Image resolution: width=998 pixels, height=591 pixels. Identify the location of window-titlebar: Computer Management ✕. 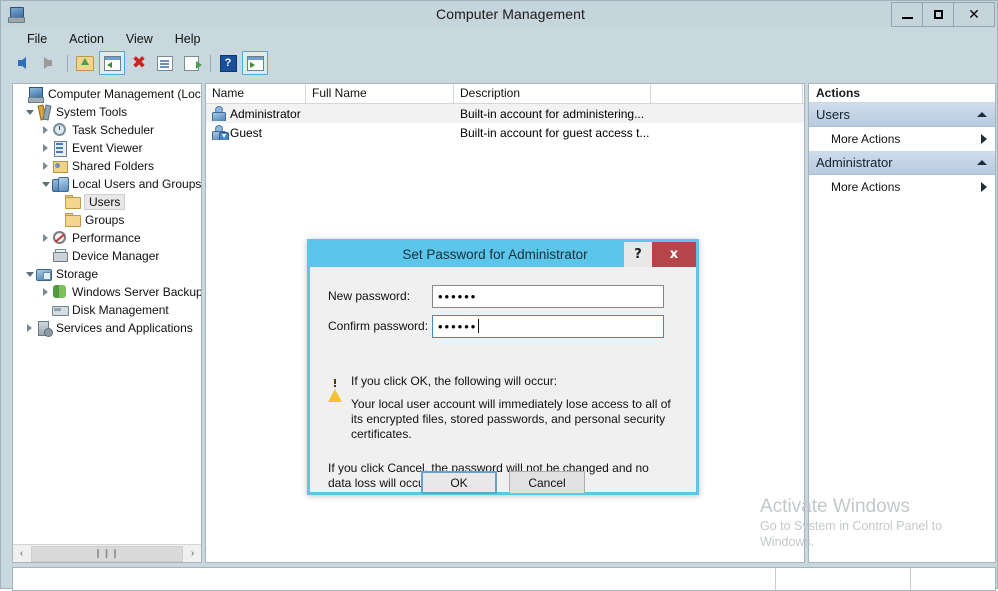
(499, 14).